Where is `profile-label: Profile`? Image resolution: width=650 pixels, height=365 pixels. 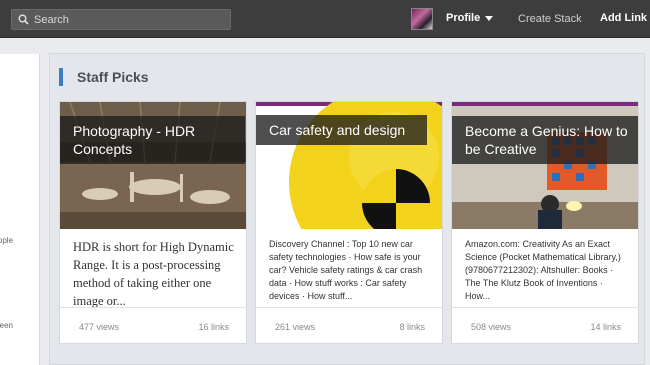
profile-label: Profile is located at coordinates (463, 18).